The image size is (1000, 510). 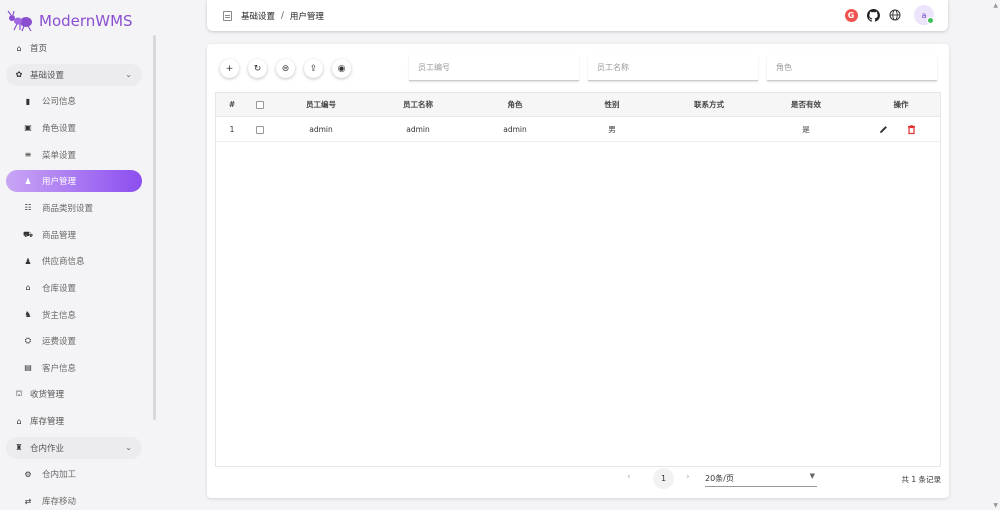 I want to click on sidebar-item-label: 货主信息, so click(x=59, y=315).